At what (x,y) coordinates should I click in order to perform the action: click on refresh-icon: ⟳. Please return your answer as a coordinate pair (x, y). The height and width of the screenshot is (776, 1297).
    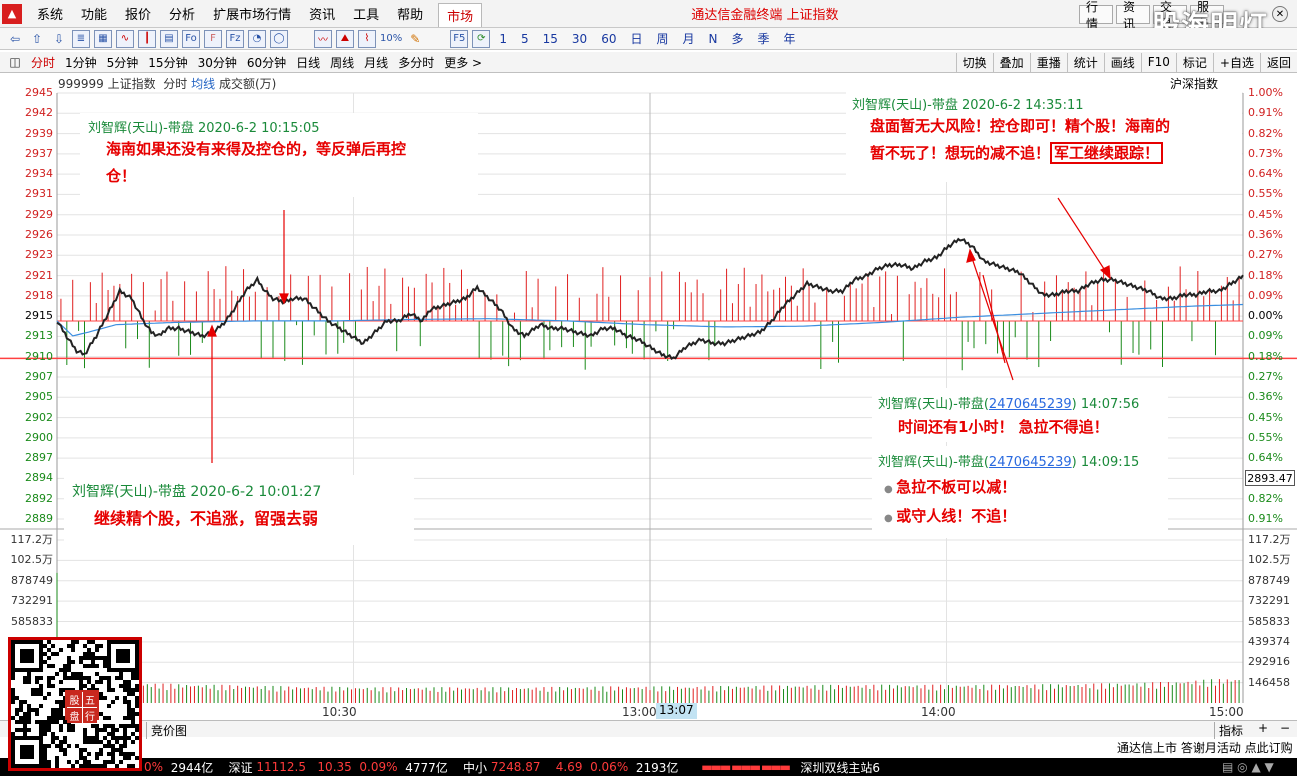
    Looking at the image, I should click on (481, 38).